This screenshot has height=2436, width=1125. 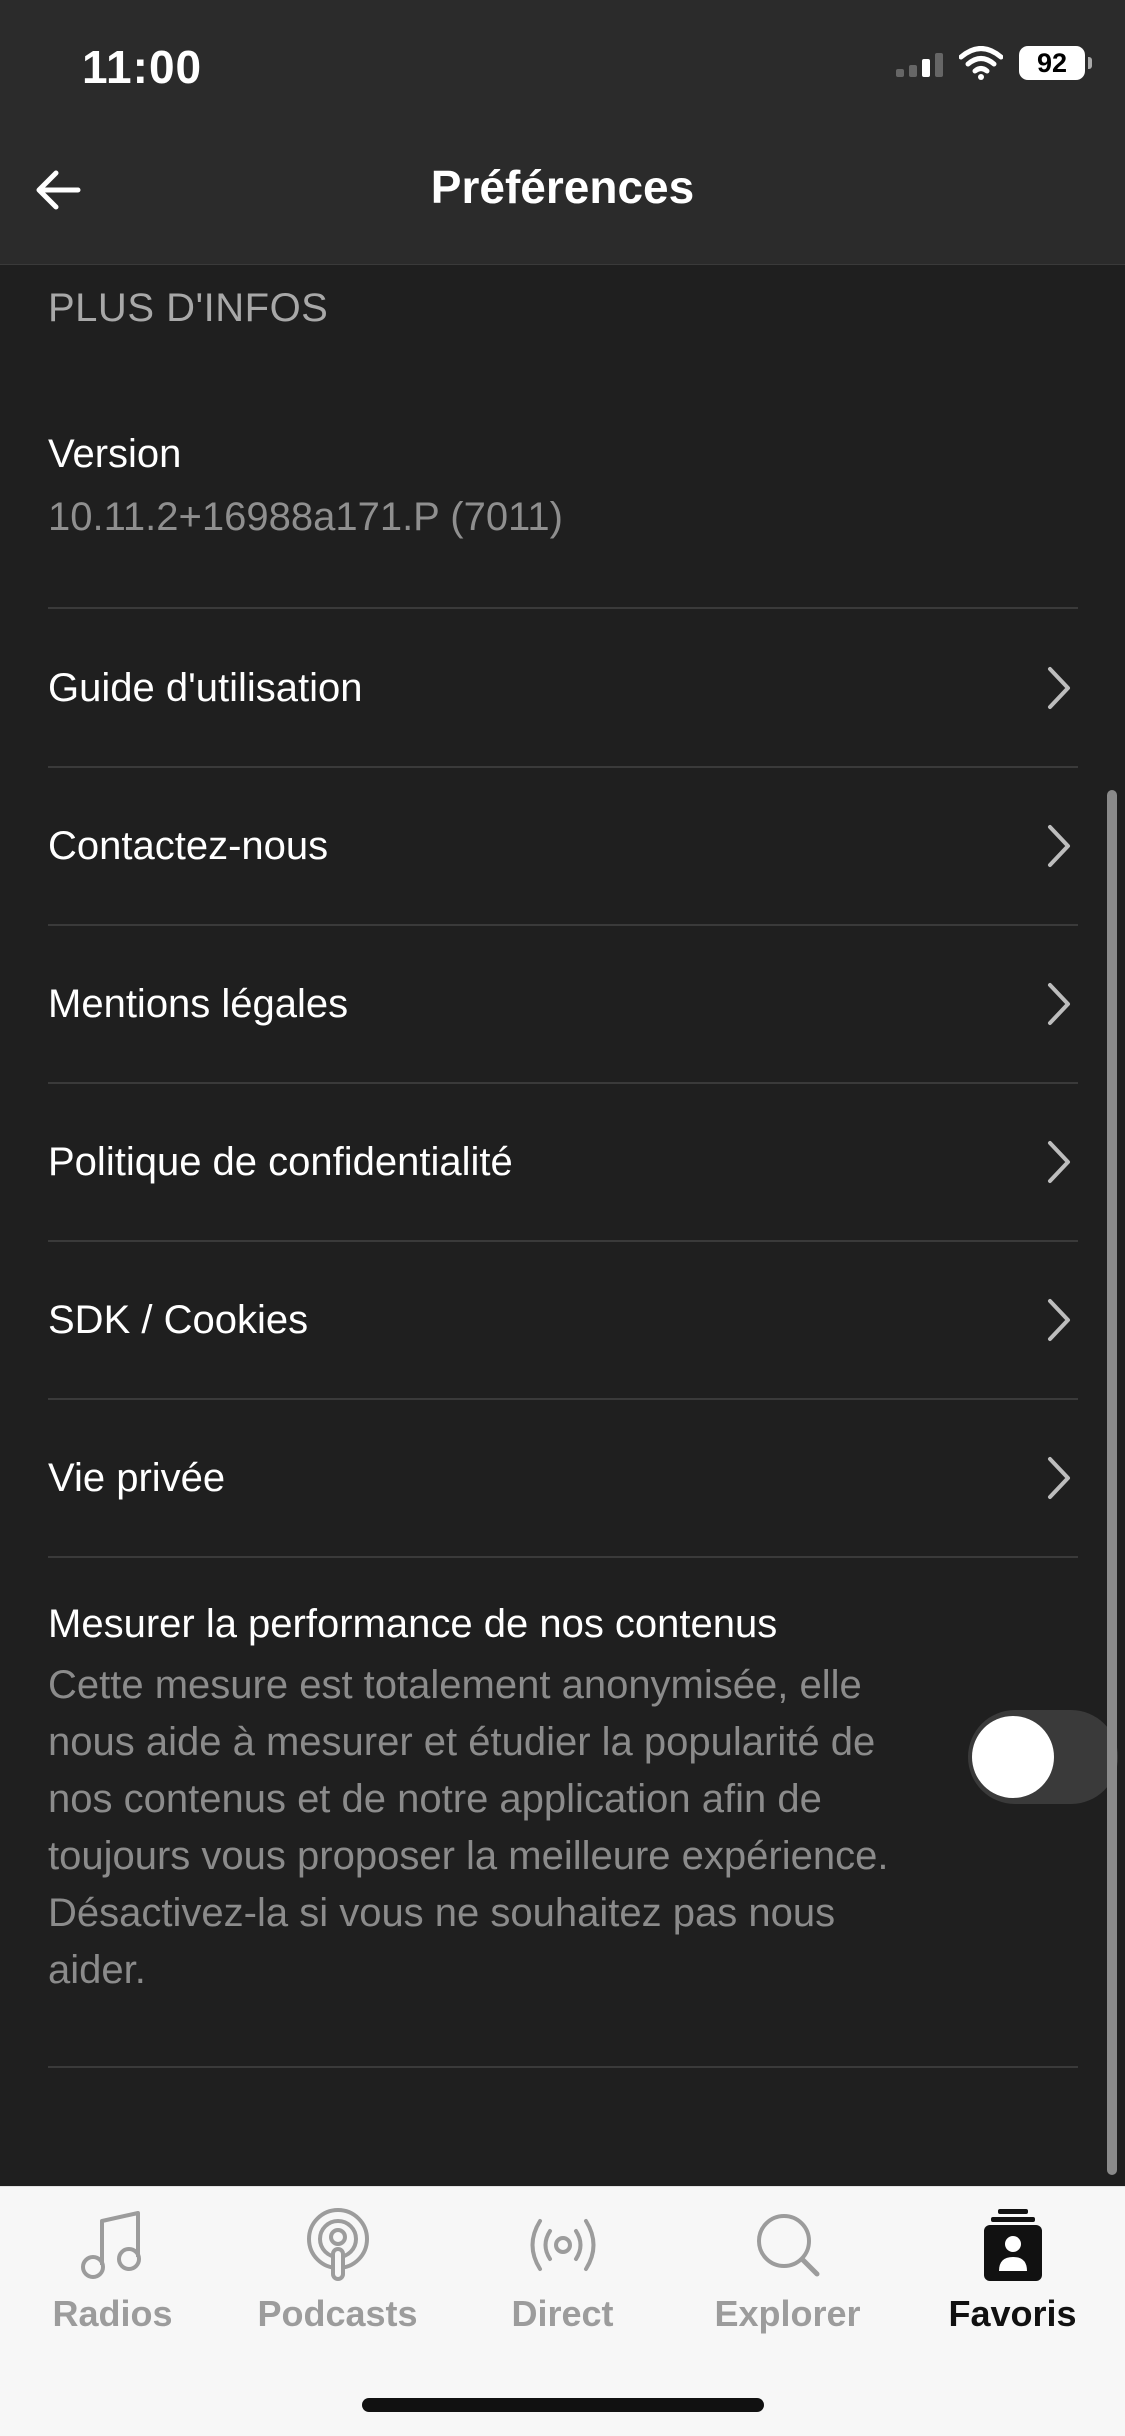 What do you see at coordinates (1012, 2245) in the screenshot?
I see `favorites-icon` at bounding box center [1012, 2245].